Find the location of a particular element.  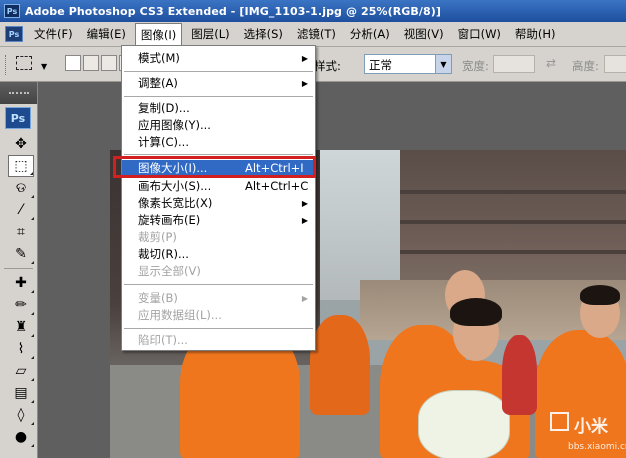

watermark-brand: 小米 is located at coordinates (591, 427).